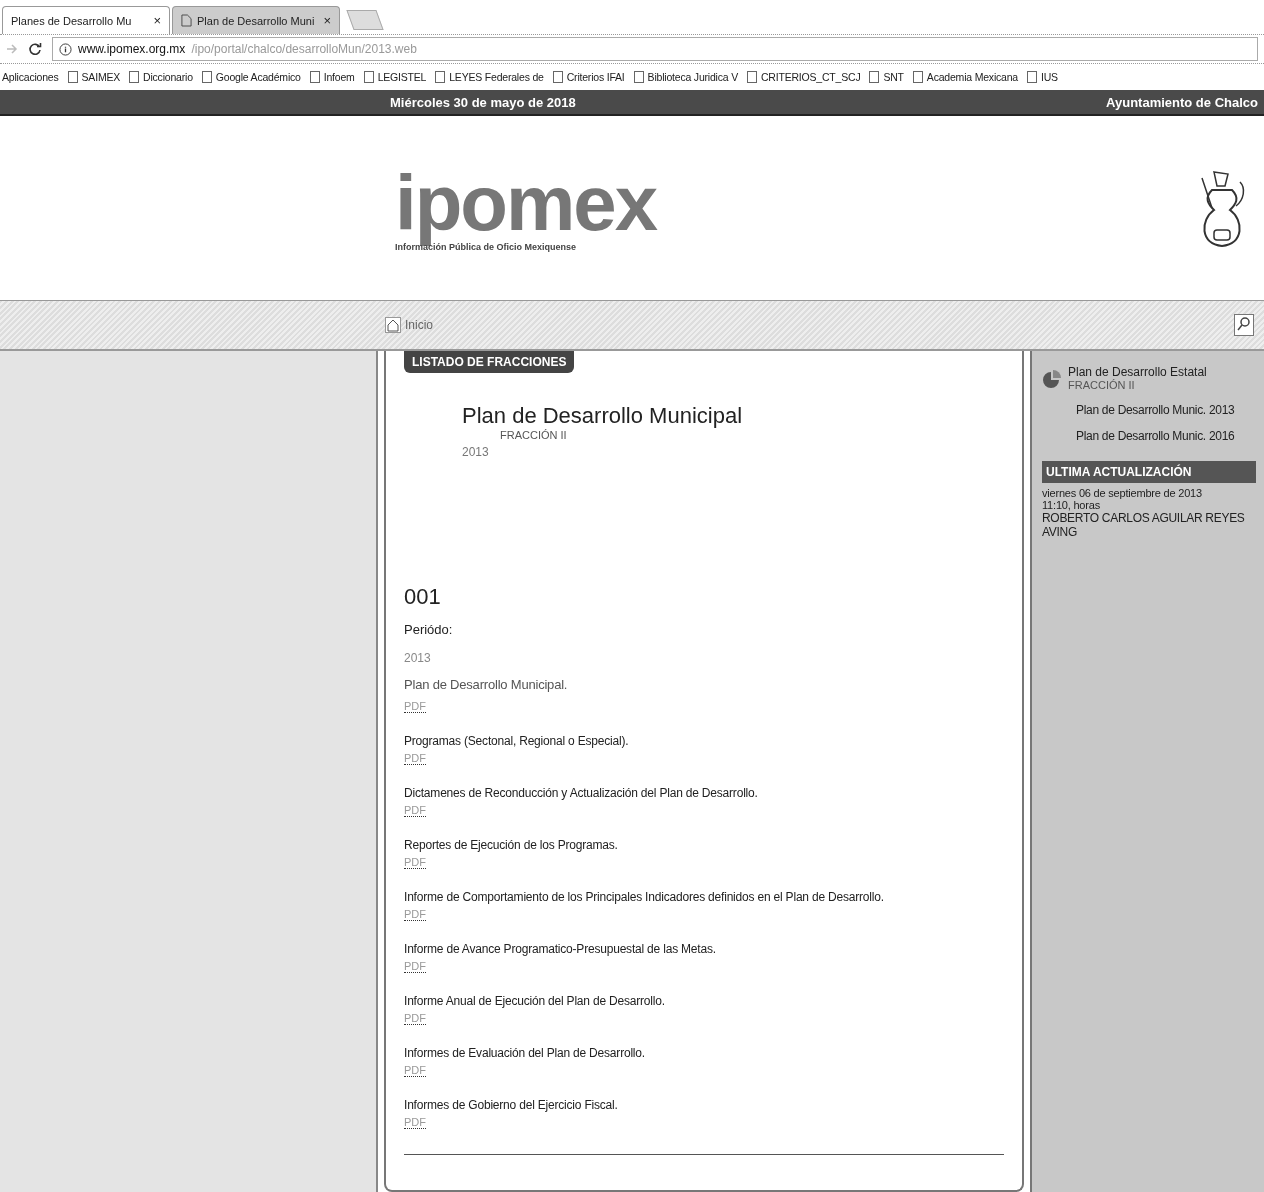 The height and width of the screenshot is (1192, 1264). I want to click on period-label: Periódo:, so click(429, 629).